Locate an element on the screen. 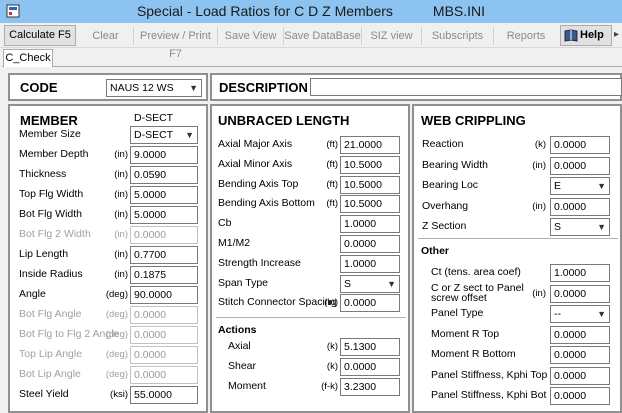 The width and height of the screenshot is (622, 413). reports-button: Reports is located at coordinates (526, 36).